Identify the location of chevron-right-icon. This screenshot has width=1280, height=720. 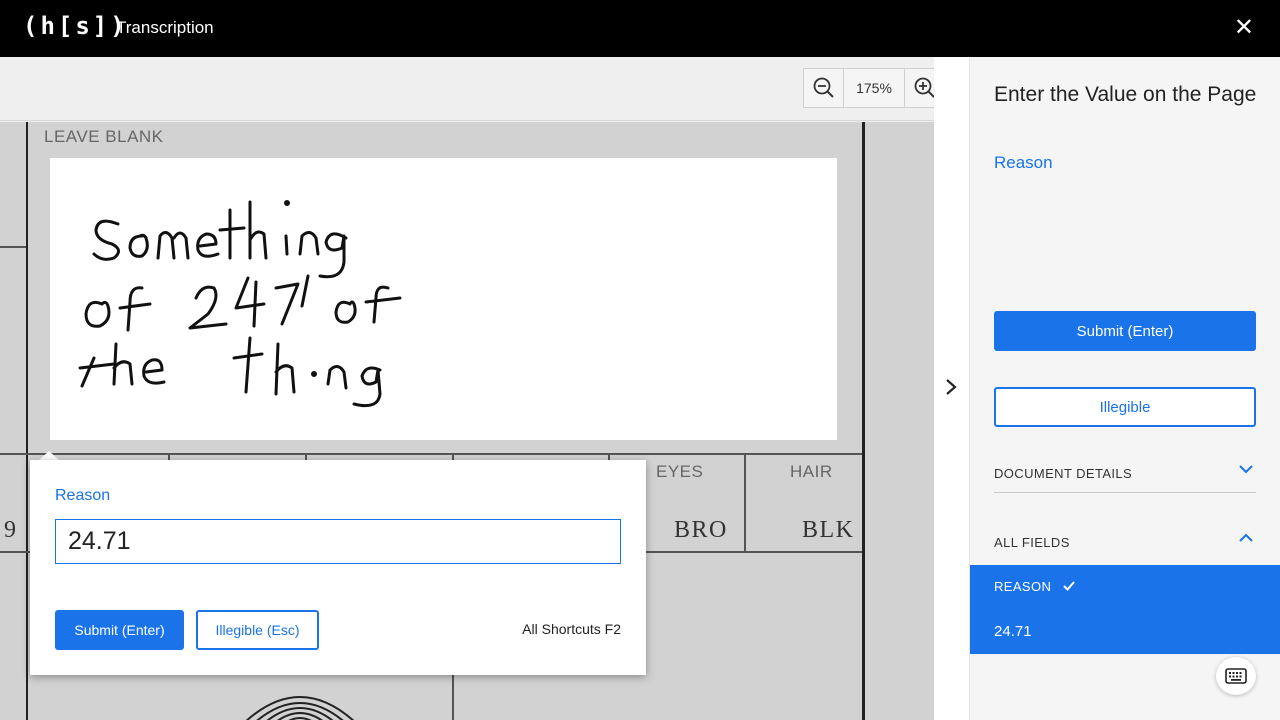
(951, 389).